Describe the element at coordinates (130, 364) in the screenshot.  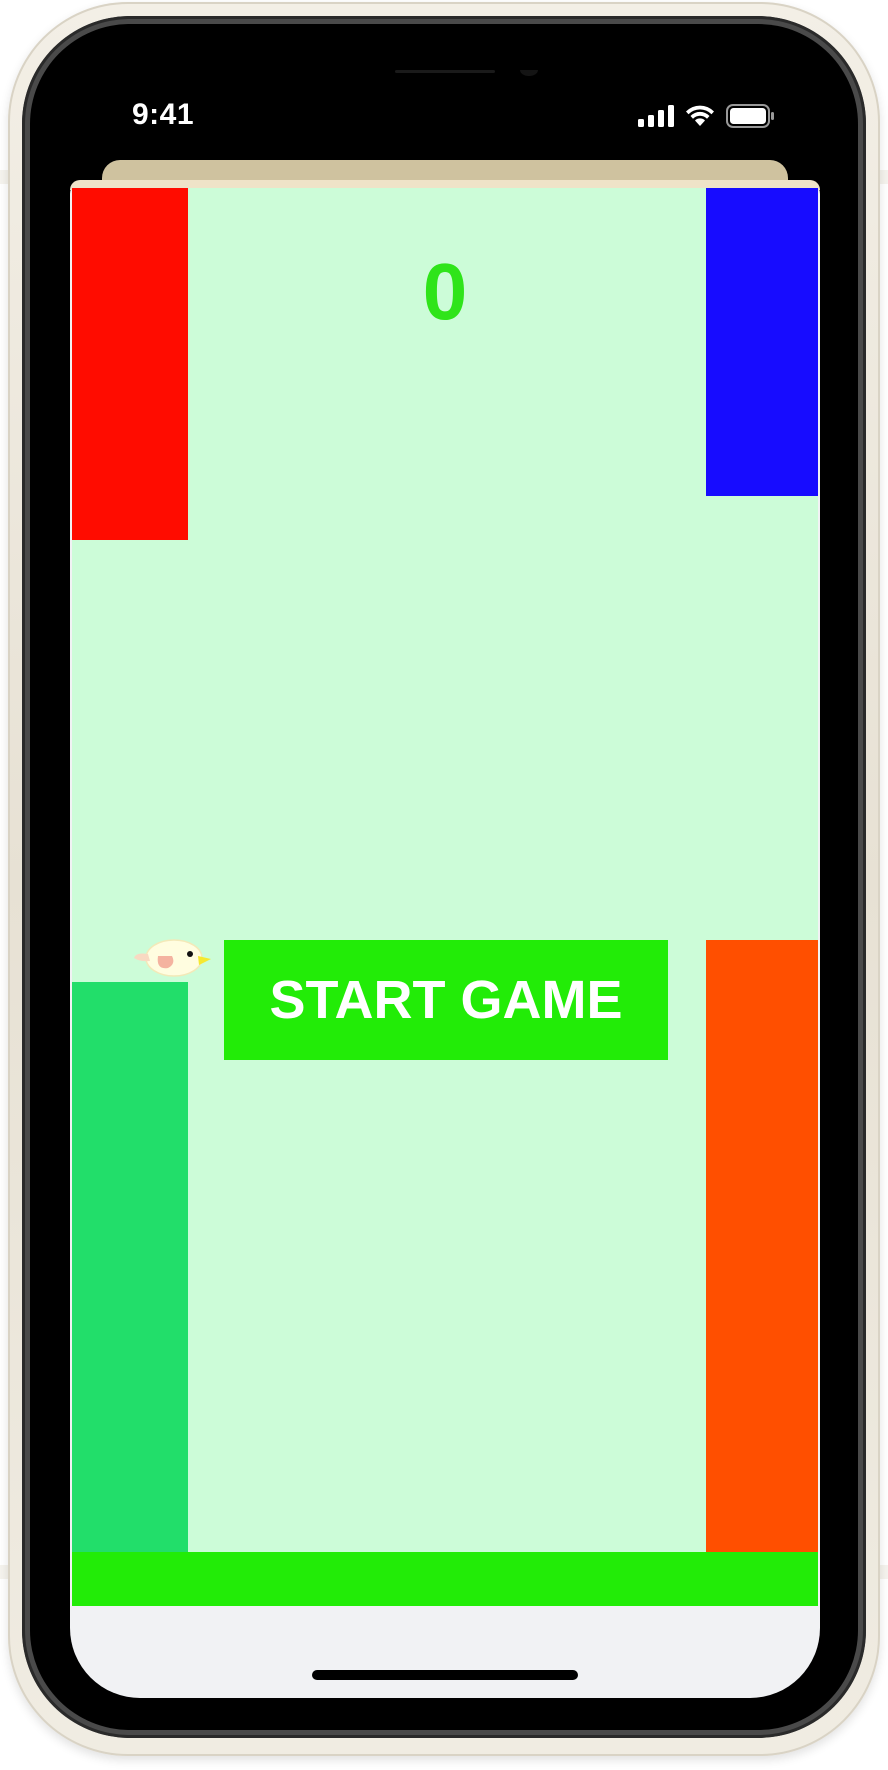
I see `pipe-top-left` at that location.